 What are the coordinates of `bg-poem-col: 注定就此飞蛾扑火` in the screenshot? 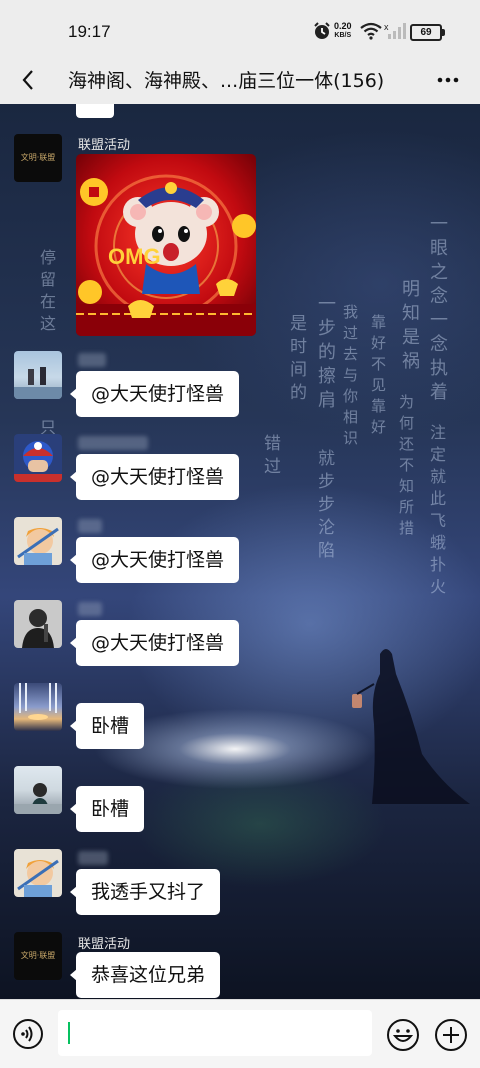 It's located at (436, 512).